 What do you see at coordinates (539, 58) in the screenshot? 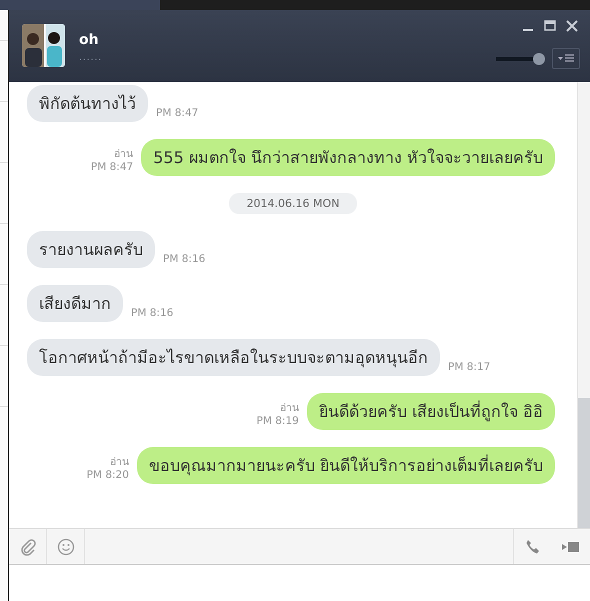
I see `volume-thumb` at bounding box center [539, 58].